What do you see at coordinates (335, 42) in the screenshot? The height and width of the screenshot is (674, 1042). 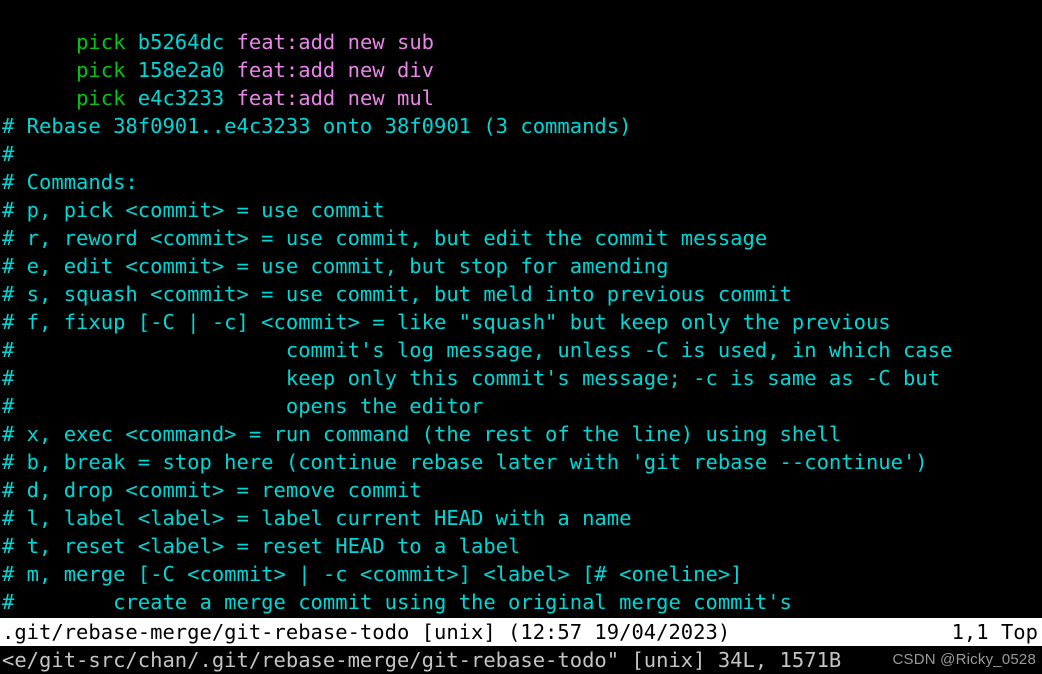 I see `todo-commit-message: feat:add new sub` at bounding box center [335, 42].